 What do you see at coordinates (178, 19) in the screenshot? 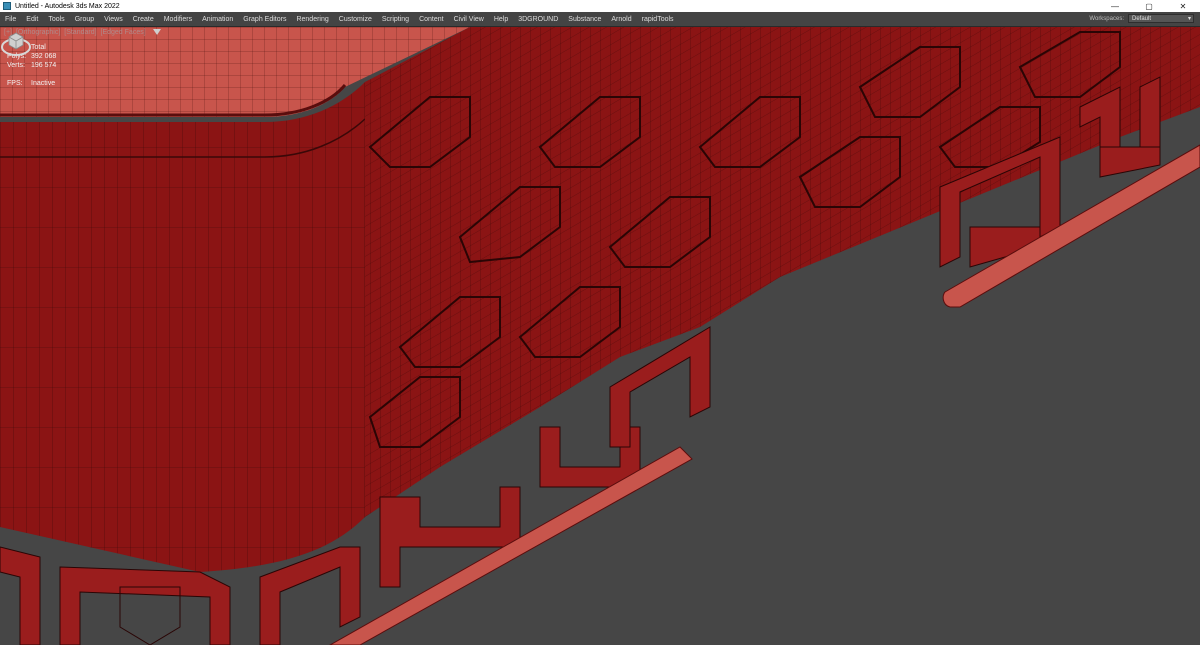
I see `menu-modifiers: Modifiers` at bounding box center [178, 19].